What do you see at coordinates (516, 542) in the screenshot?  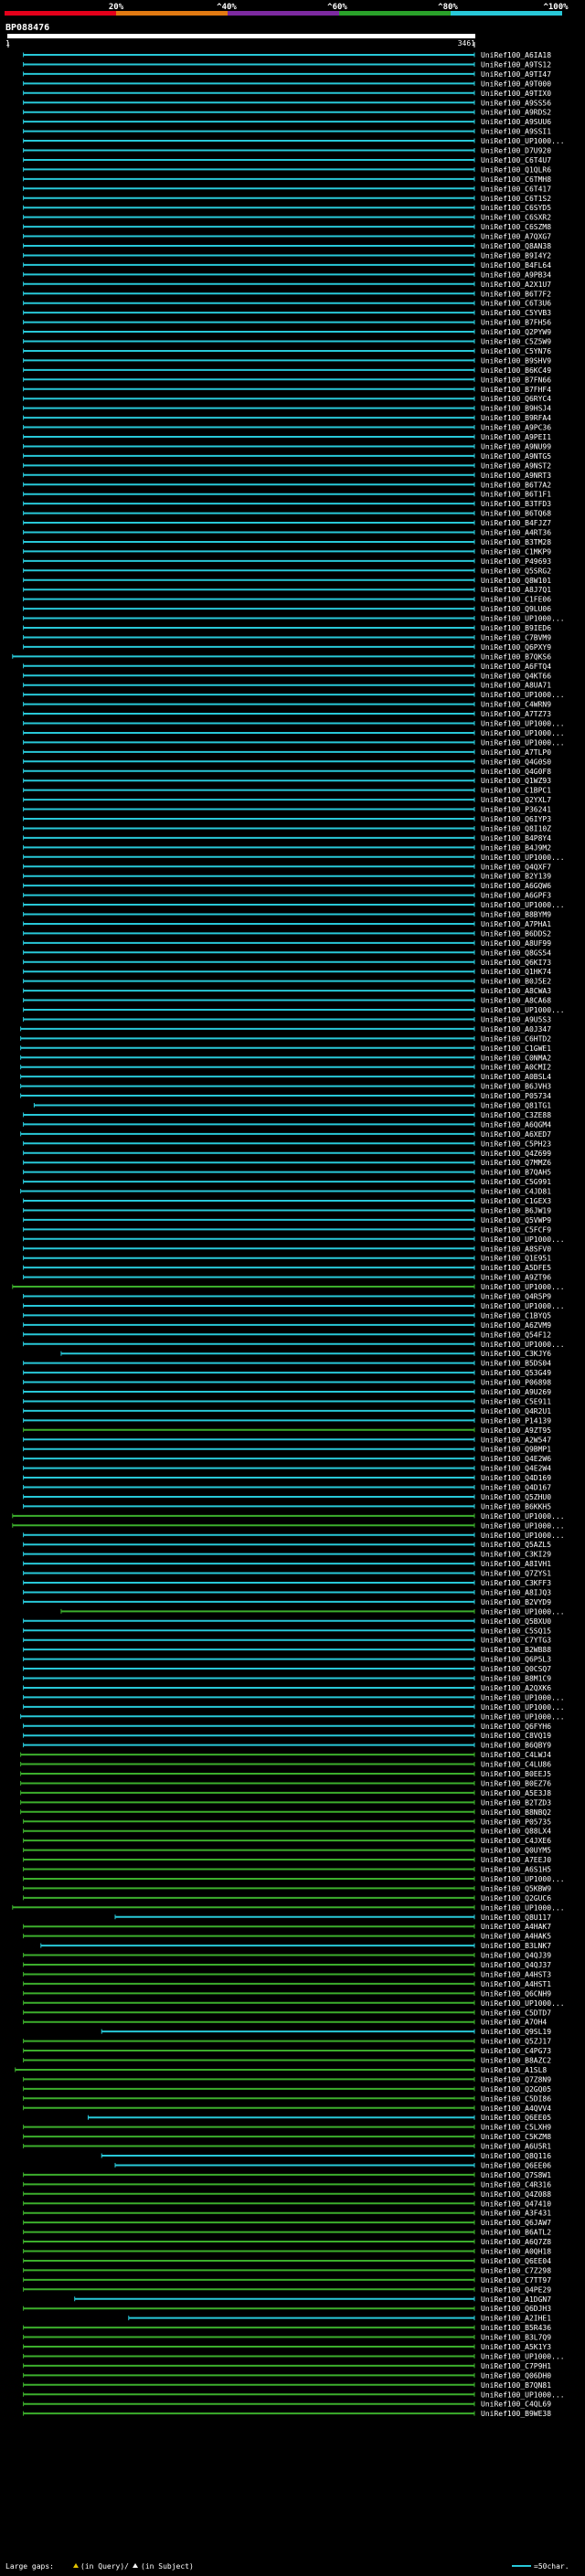 I see `hit-label: UniRef100_B3TM28` at bounding box center [516, 542].